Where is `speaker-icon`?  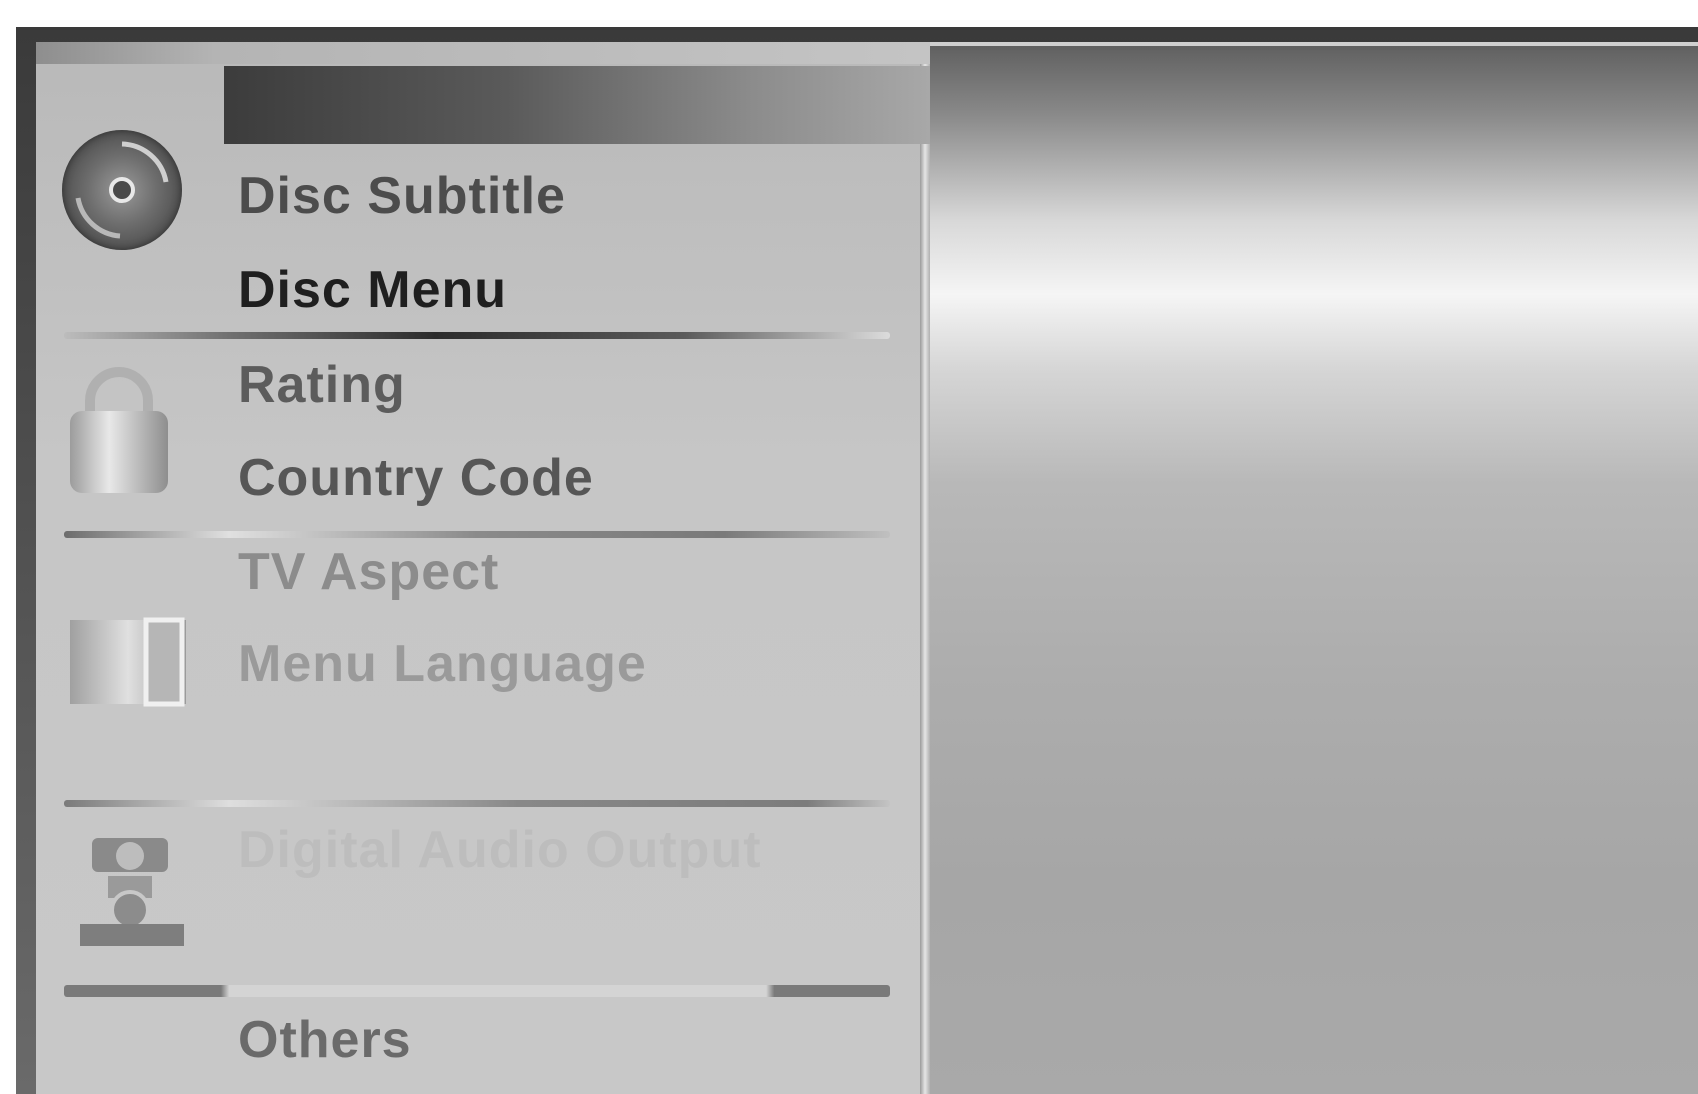
speaker-icon is located at coordinates (132, 891).